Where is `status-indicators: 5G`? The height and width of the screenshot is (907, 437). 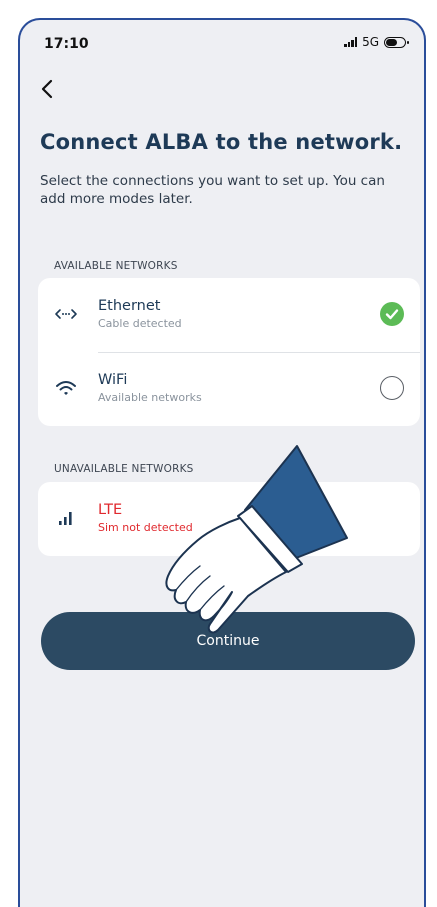 status-indicators: 5G is located at coordinates (376, 42).